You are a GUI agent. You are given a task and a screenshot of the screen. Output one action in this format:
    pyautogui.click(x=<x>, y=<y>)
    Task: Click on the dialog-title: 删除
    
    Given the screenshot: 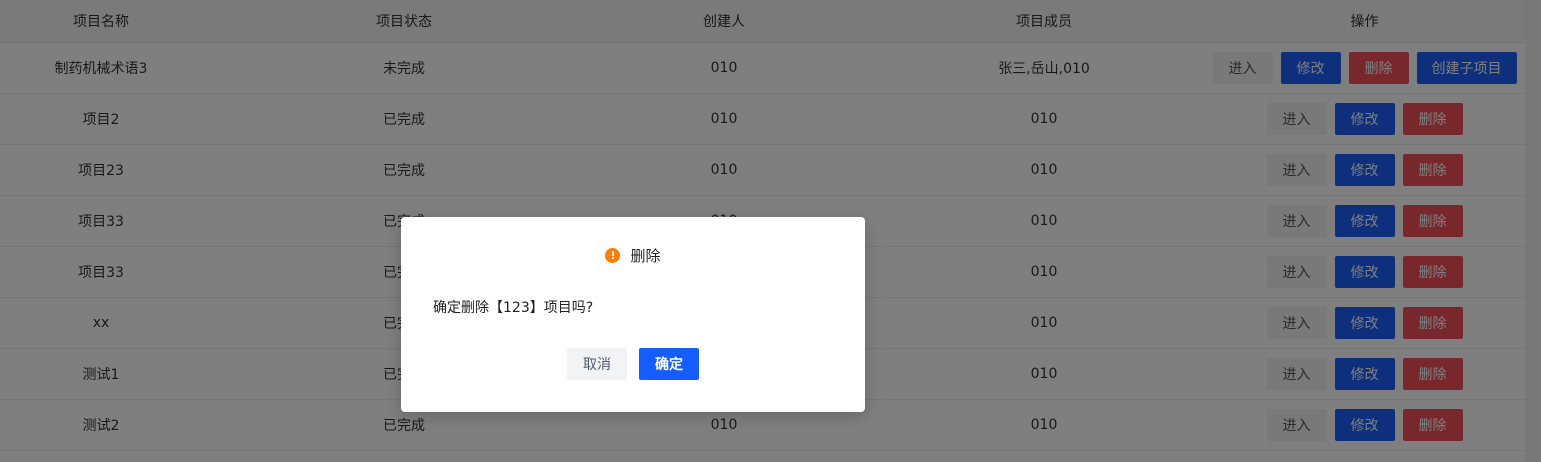 What is the action you would take?
    pyautogui.click(x=645, y=256)
    